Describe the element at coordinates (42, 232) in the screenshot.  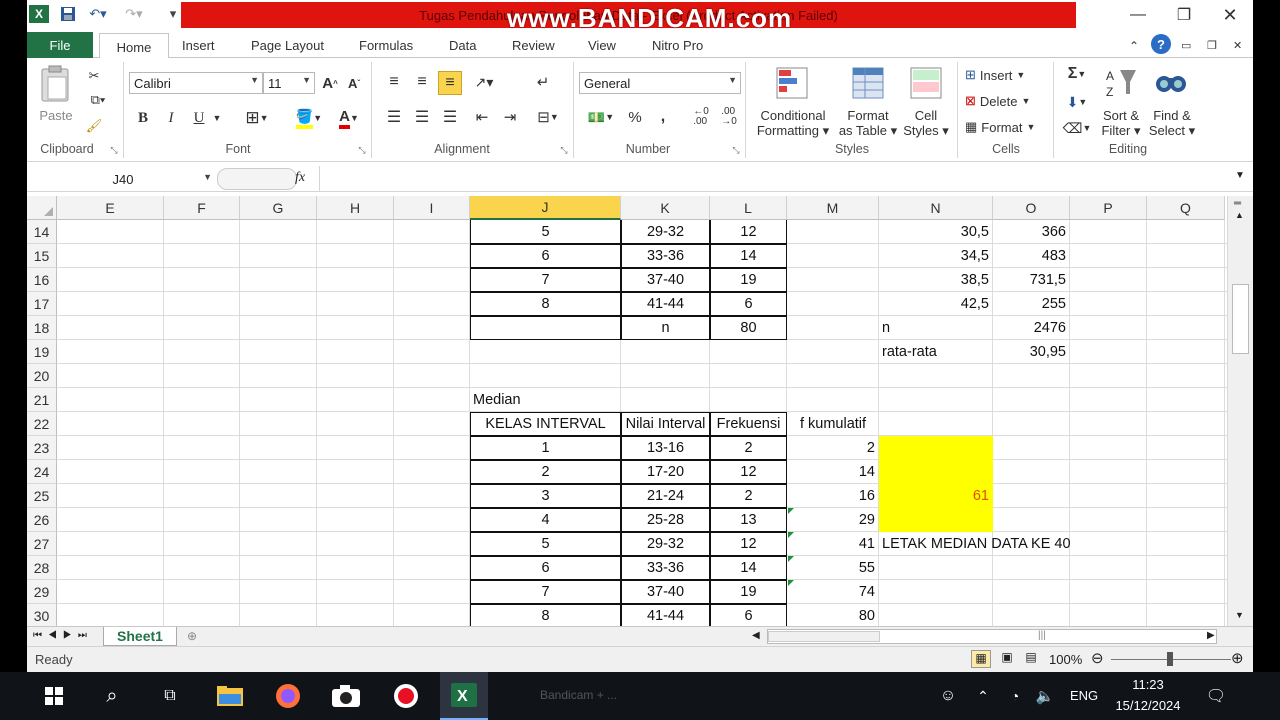
I see `row-header-14: 14` at that location.